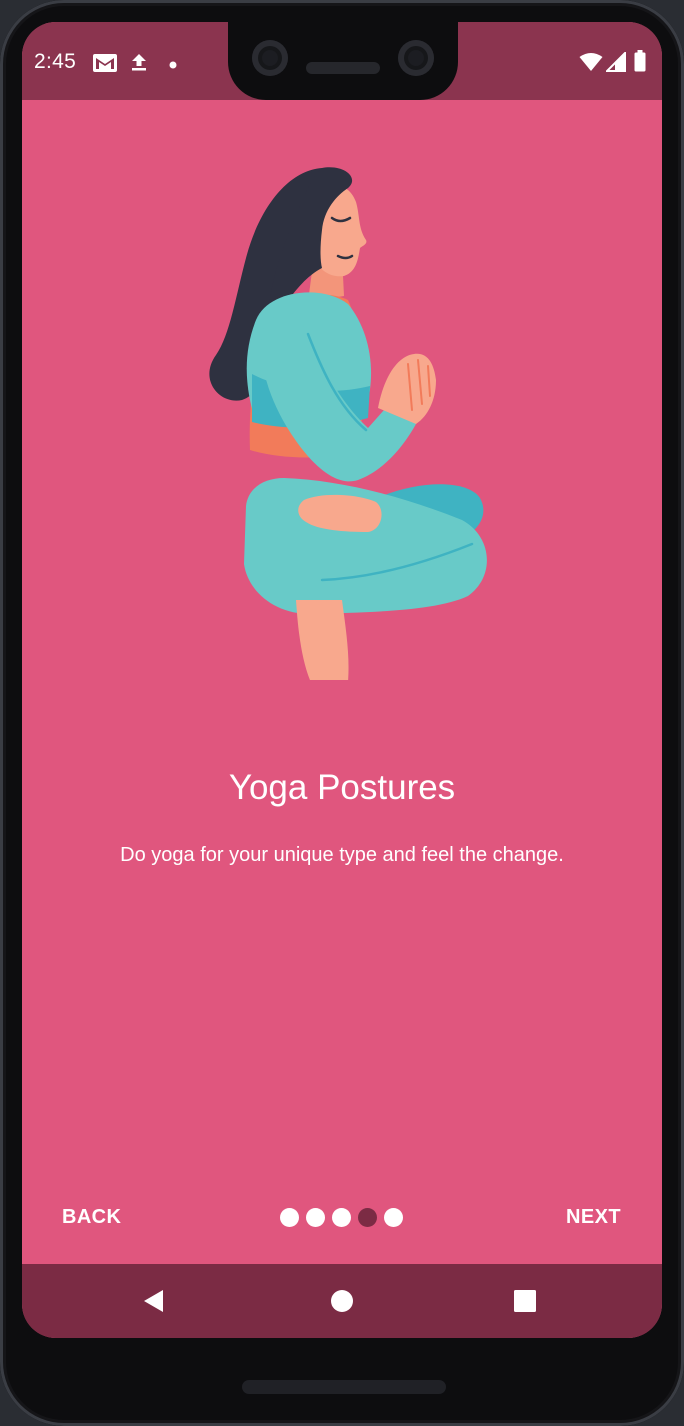 The width and height of the screenshot is (684, 1426). I want to click on signal-icon, so click(615, 63).